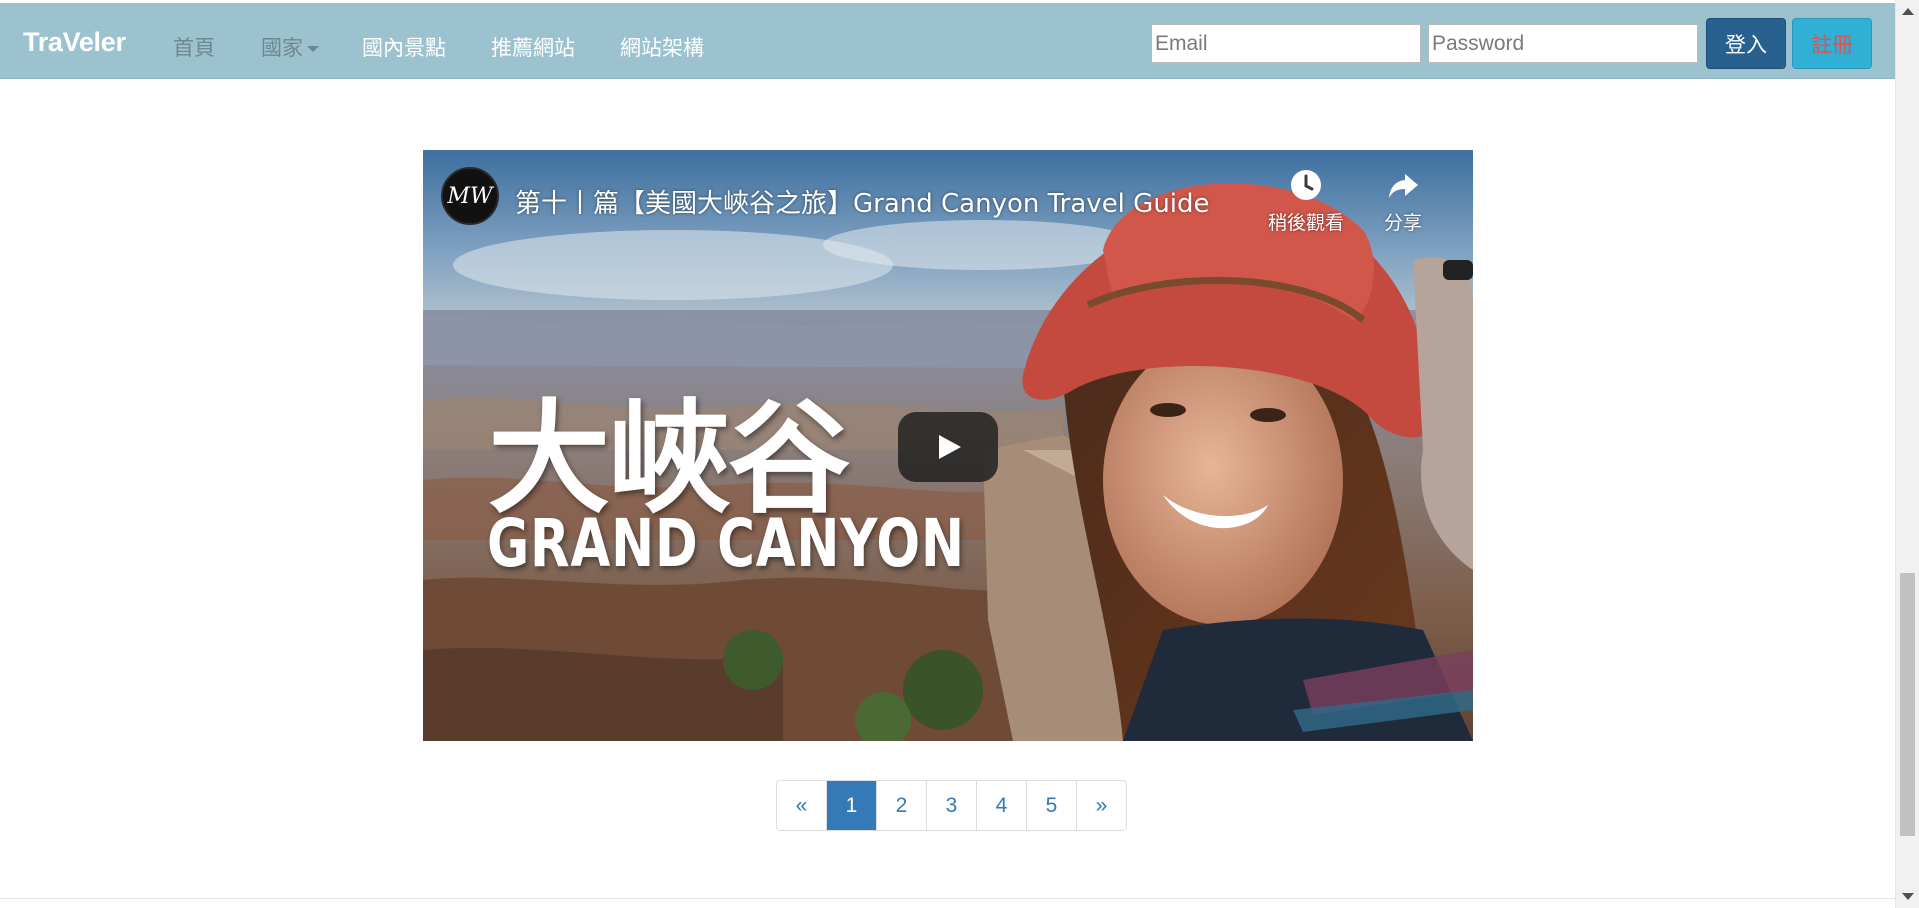 The height and width of the screenshot is (908, 1919). What do you see at coordinates (947, 898) in the screenshot?
I see `footer-divider` at bounding box center [947, 898].